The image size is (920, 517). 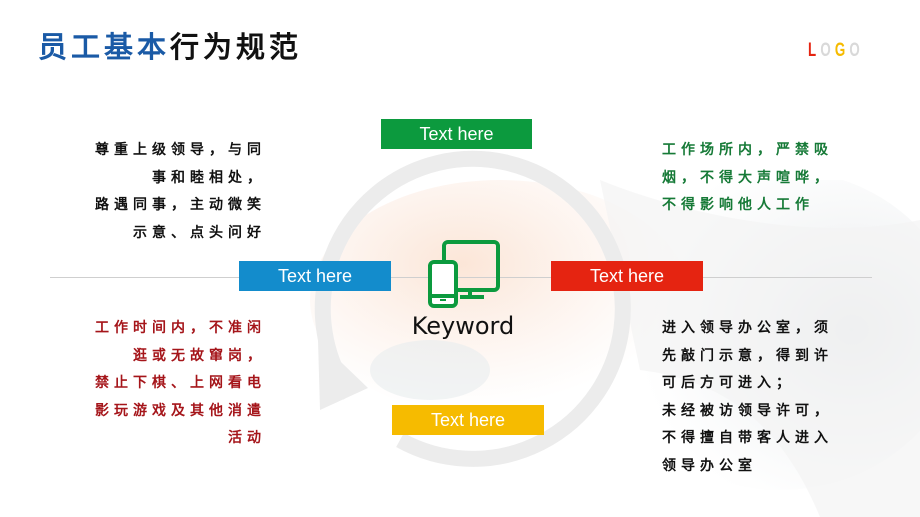 What do you see at coordinates (247, 438) in the screenshot?
I see `paragraph-line: 活动` at bounding box center [247, 438].